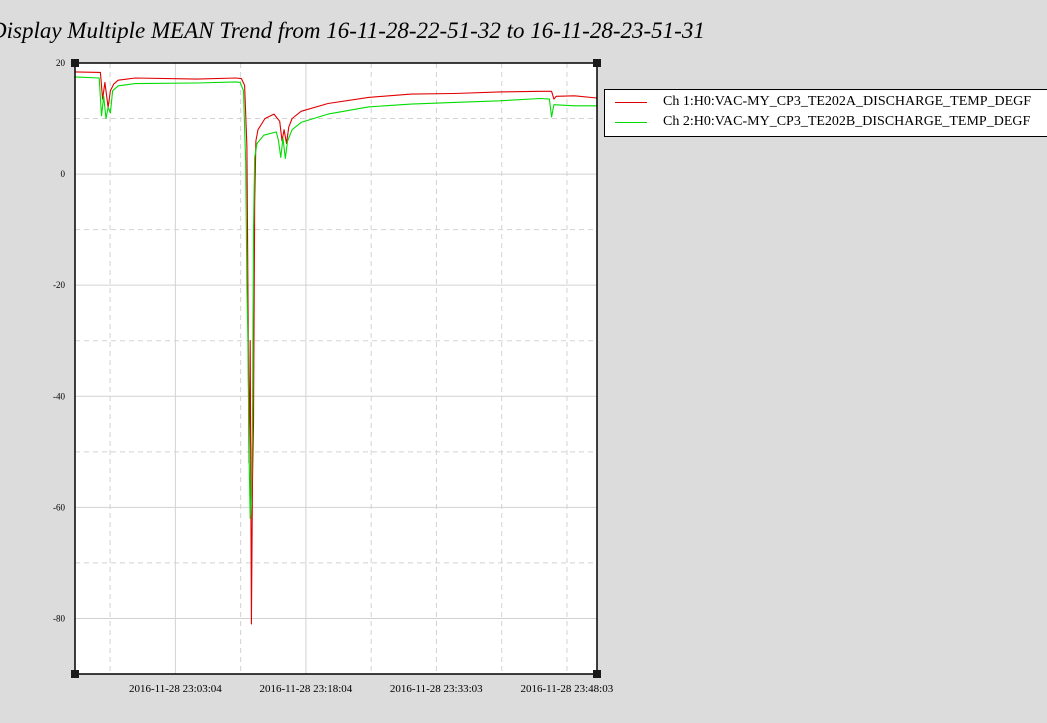 Image resolution: width=1047 pixels, height=723 pixels. What do you see at coordinates (436, 689) in the screenshot?
I see `x-tick-label: 2016-11-28 23:33:03` at bounding box center [436, 689].